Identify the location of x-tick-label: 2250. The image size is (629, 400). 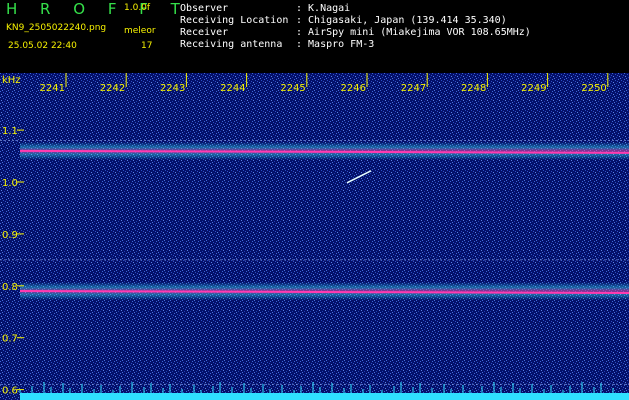
(593, 88).